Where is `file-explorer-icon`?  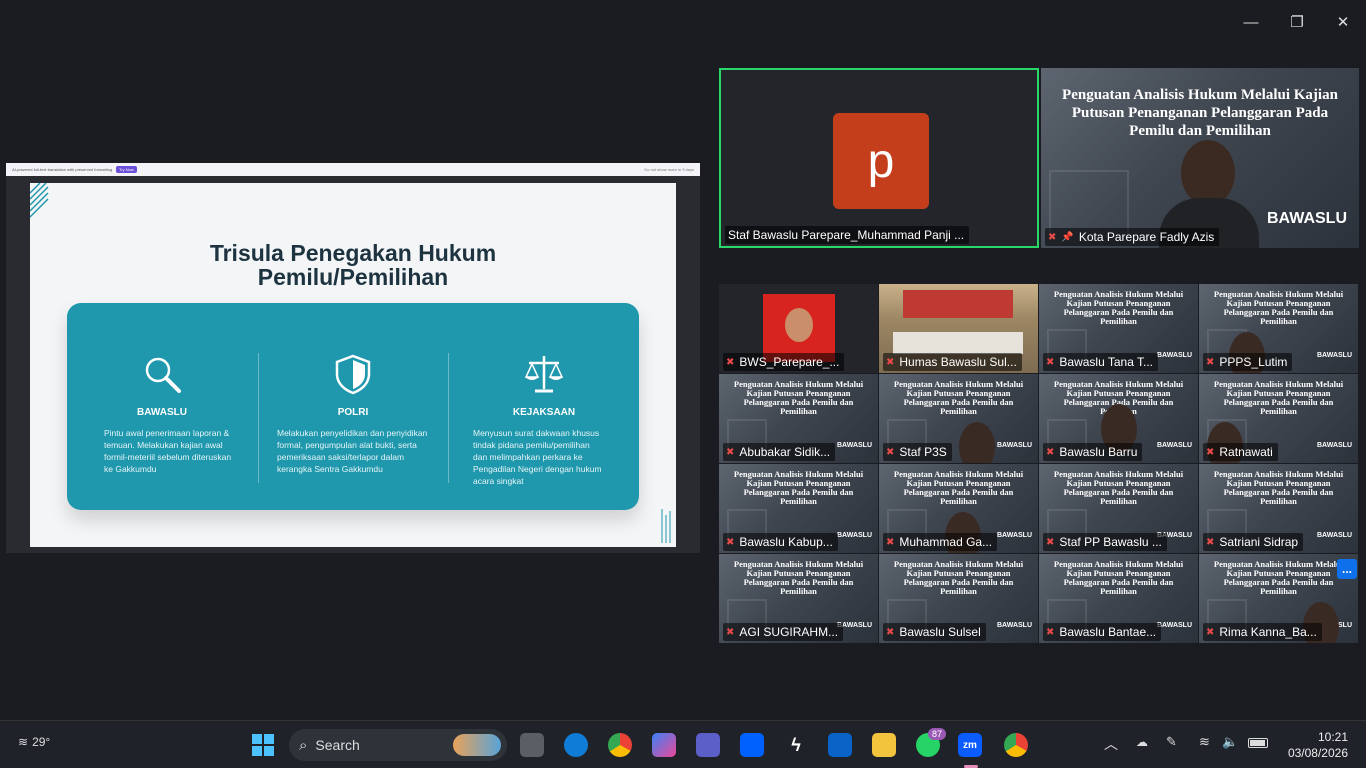 file-explorer-icon is located at coordinates (884, 745).